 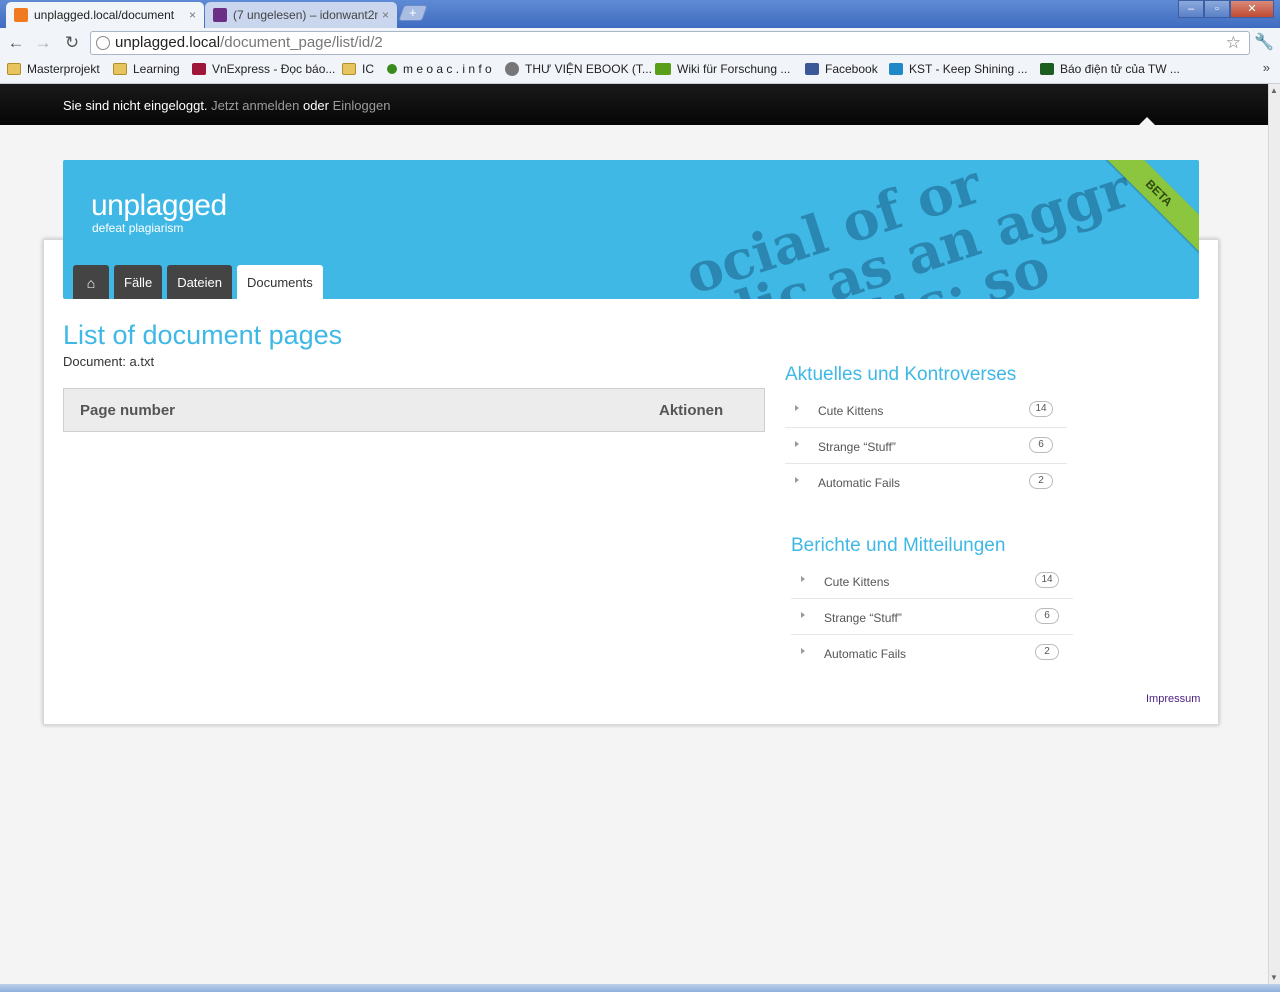 I want to click on bookmark-item: Learning, so click(x=146, y=69).